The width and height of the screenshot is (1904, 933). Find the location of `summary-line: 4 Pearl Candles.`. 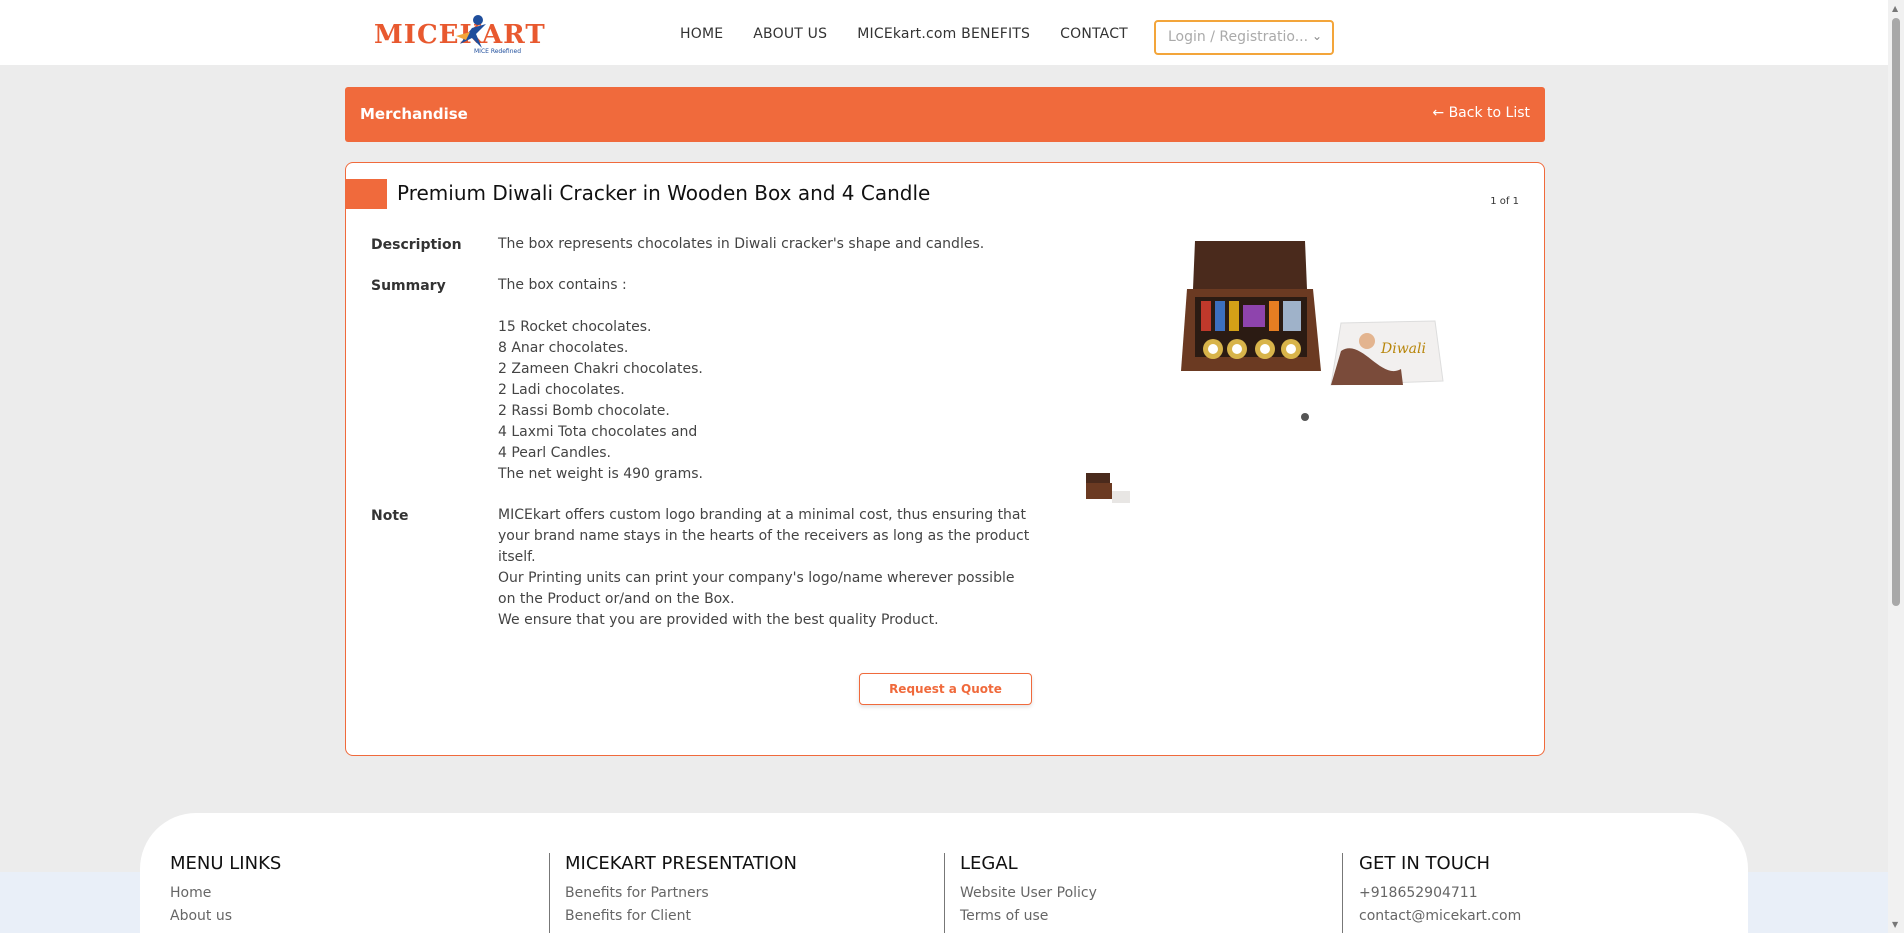

summary-line: 4 Pearl Candles. is located at coordinates (554, 453).